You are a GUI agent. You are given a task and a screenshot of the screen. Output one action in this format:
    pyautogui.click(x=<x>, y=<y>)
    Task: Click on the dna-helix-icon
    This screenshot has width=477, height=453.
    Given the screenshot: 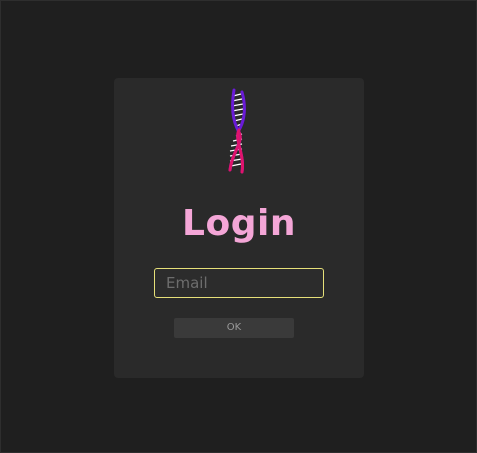 What is the action you would take?
    pyautogui.click(x=237, y=131)
    